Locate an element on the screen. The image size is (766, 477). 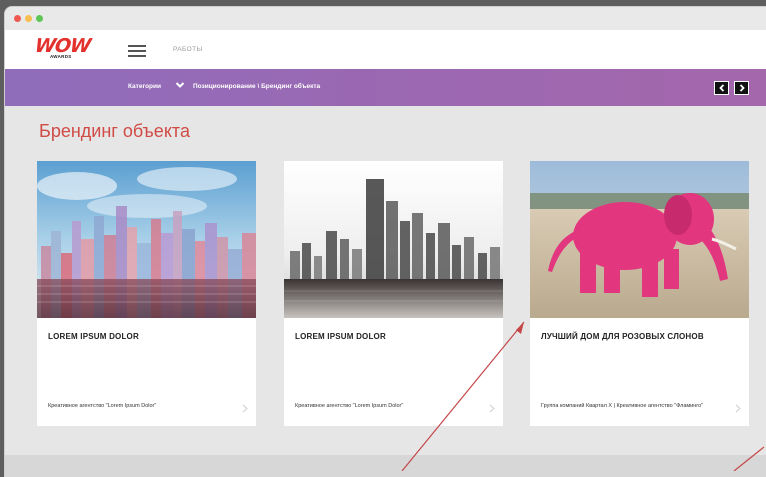
minimize-window-icon is located at coordinates (28, 18).